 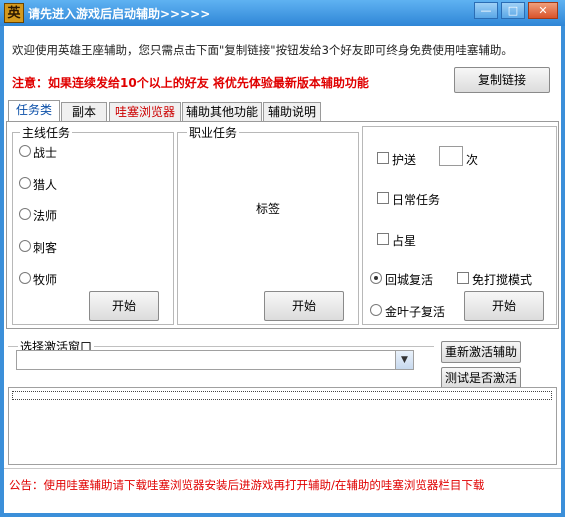 I want to click on main-task-title: 主线任务, so click(x=46, y=132).